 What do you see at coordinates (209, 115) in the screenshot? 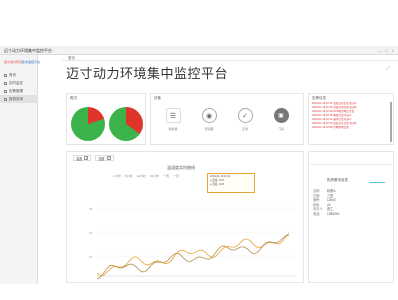
I see `signal-icon: ◉` at bounding box center [209, 115].